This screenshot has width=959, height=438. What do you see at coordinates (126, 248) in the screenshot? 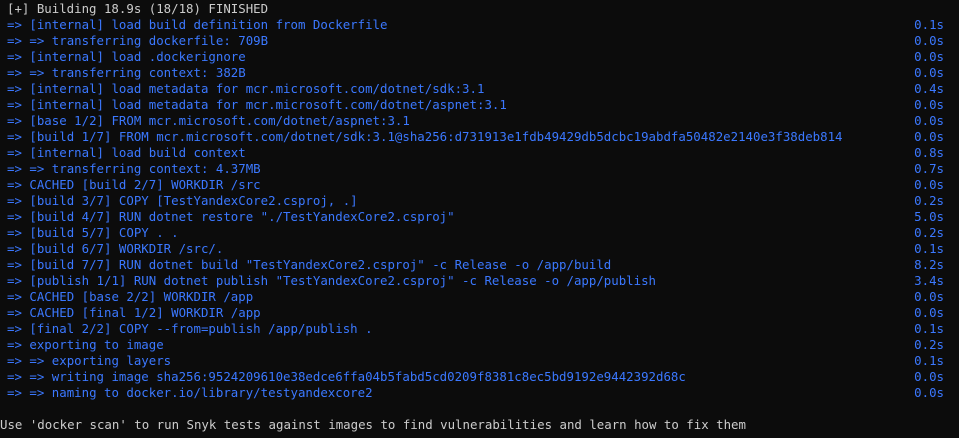
I see `step-text: [build 6/7] WORKDIR /src/.` at bounding box center [126, 248].